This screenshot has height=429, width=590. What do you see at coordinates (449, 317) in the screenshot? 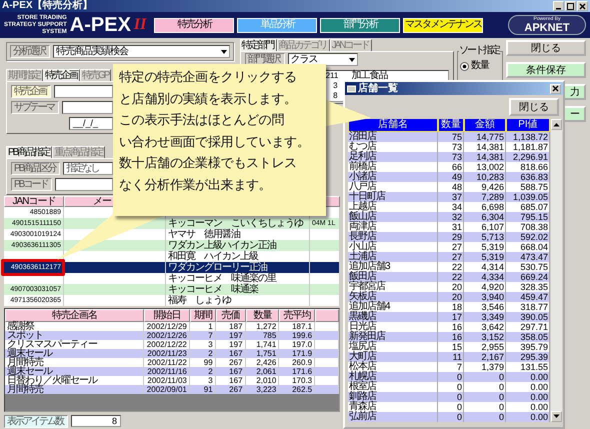
I see `table-row: 黒磯店 17 3,349 390.05` at bounding box center [449, 317].